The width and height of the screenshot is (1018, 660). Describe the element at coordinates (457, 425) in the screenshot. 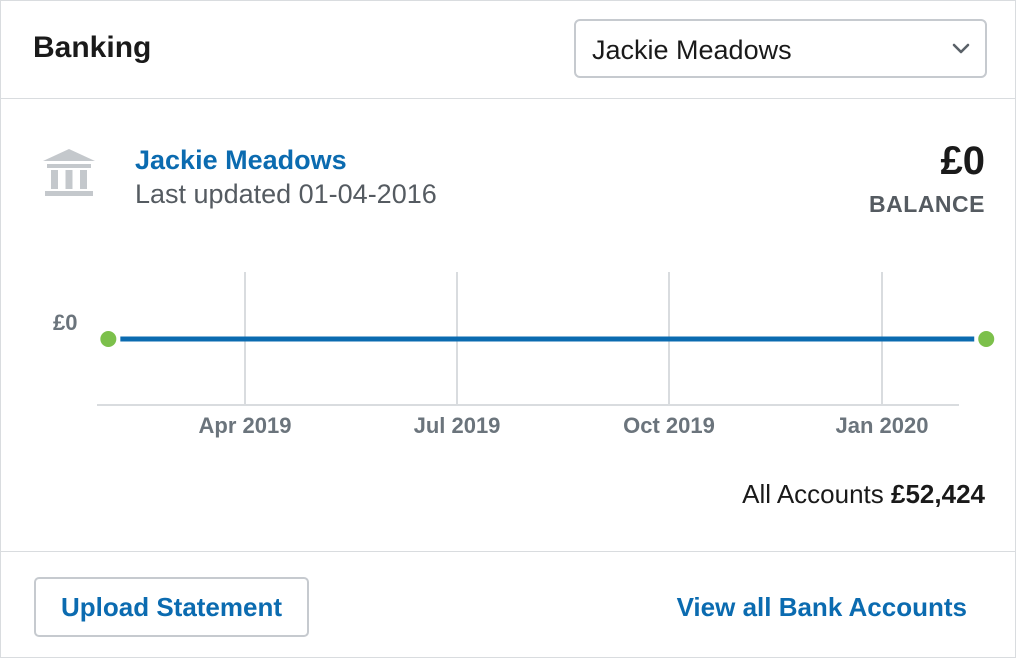

I see `x-tick-label: Jul 2019` at that location.